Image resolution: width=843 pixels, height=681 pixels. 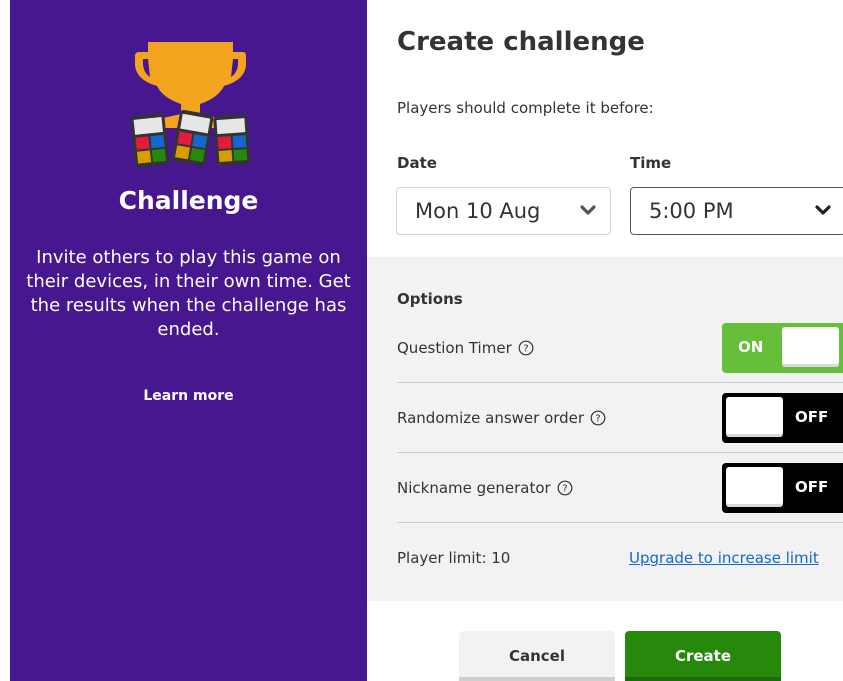 What do you see at coordinates (724, 558) in the screenshot?
I see `upgrade-link: Upgrade to increase limit` at bounding box center [724, 558].